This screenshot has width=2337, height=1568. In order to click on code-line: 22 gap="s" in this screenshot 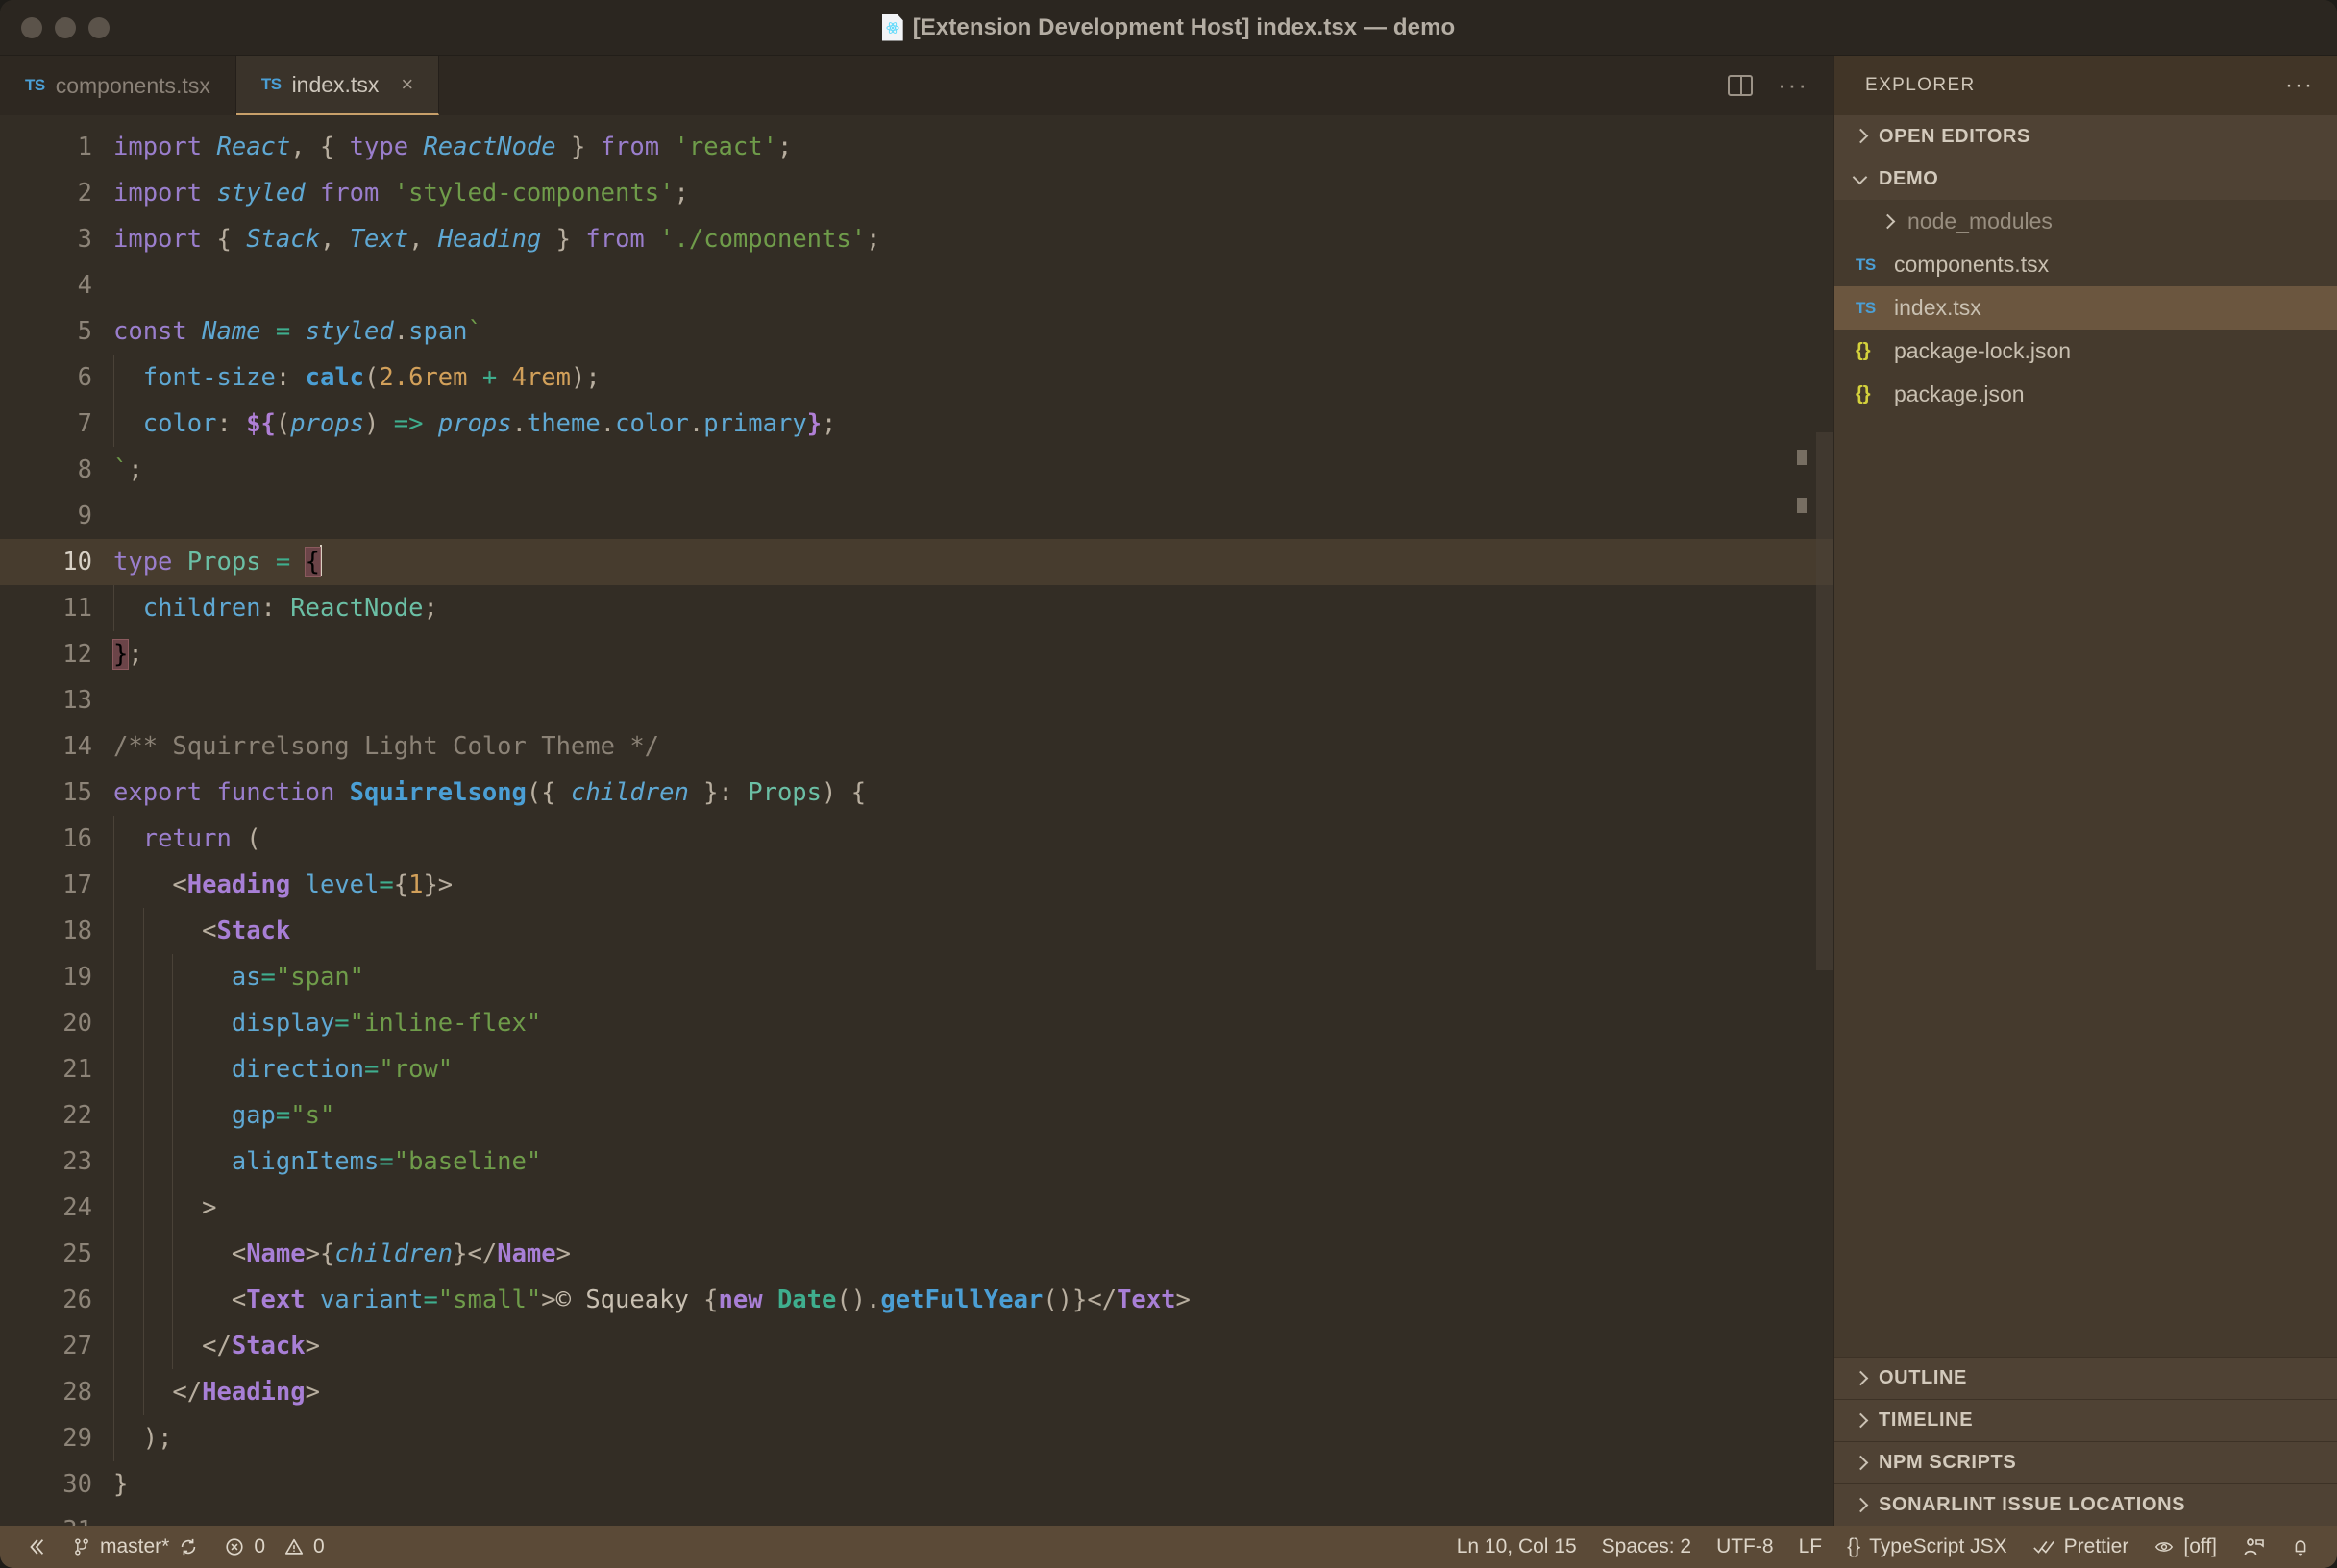, I will do `click(917, 1116)`.